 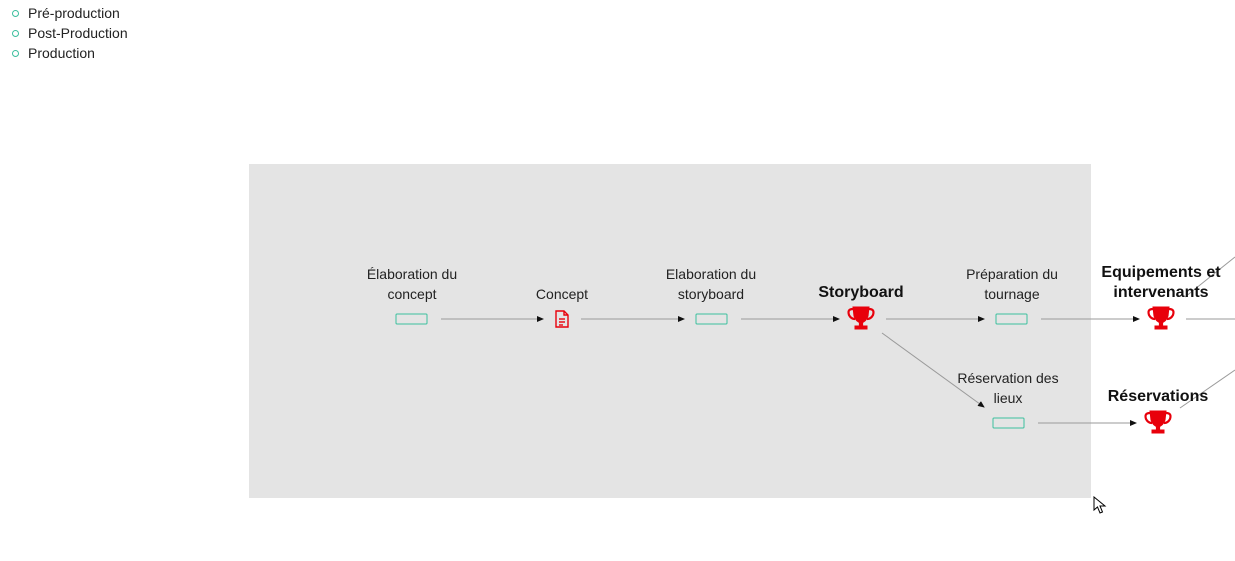 What do you see at coordinates (1008, 388) in the screenshot?
I see `node-label-reservation-lieux: Réservation des lieux` at bounding box center [1008, 388].